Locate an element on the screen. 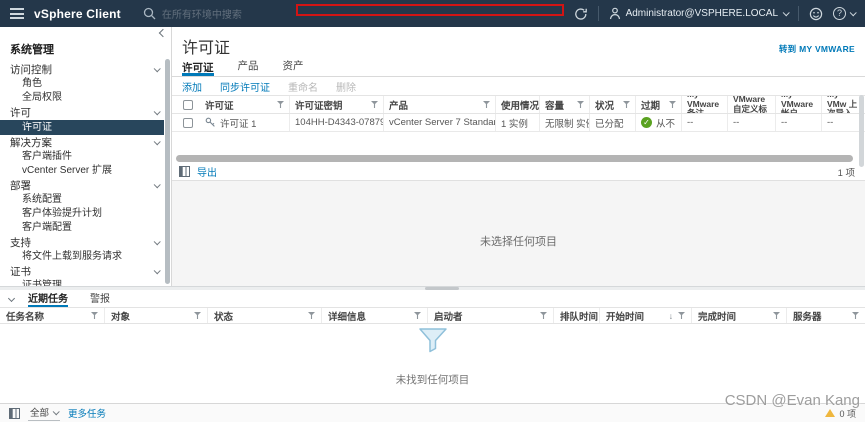 The image size is (865, 422). sort-descending-icon: ↓ is located at coordinates (671, 316).